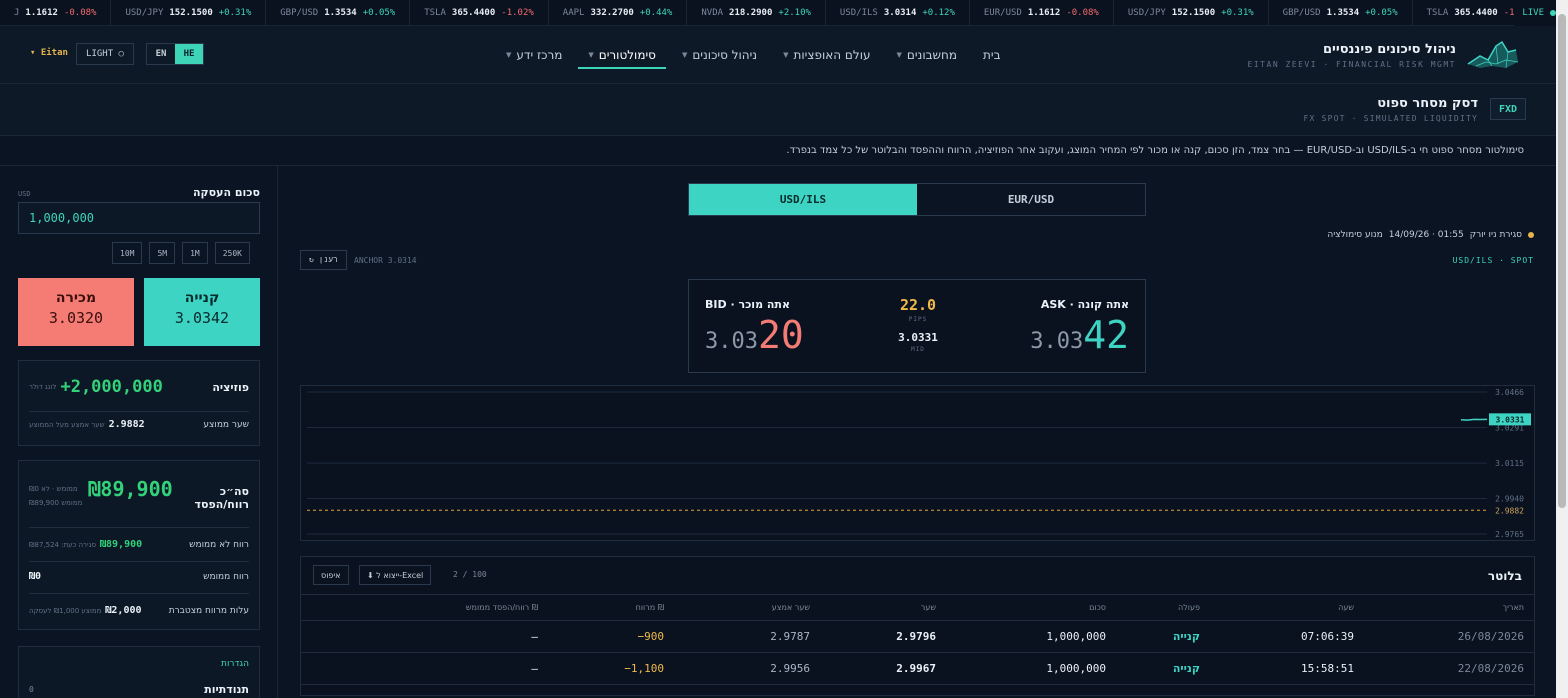  What do you see at coordinates (126, 424) in the screenshot?
I see `avg-rate-value: 2.9882` at bounding box center [126, 424].